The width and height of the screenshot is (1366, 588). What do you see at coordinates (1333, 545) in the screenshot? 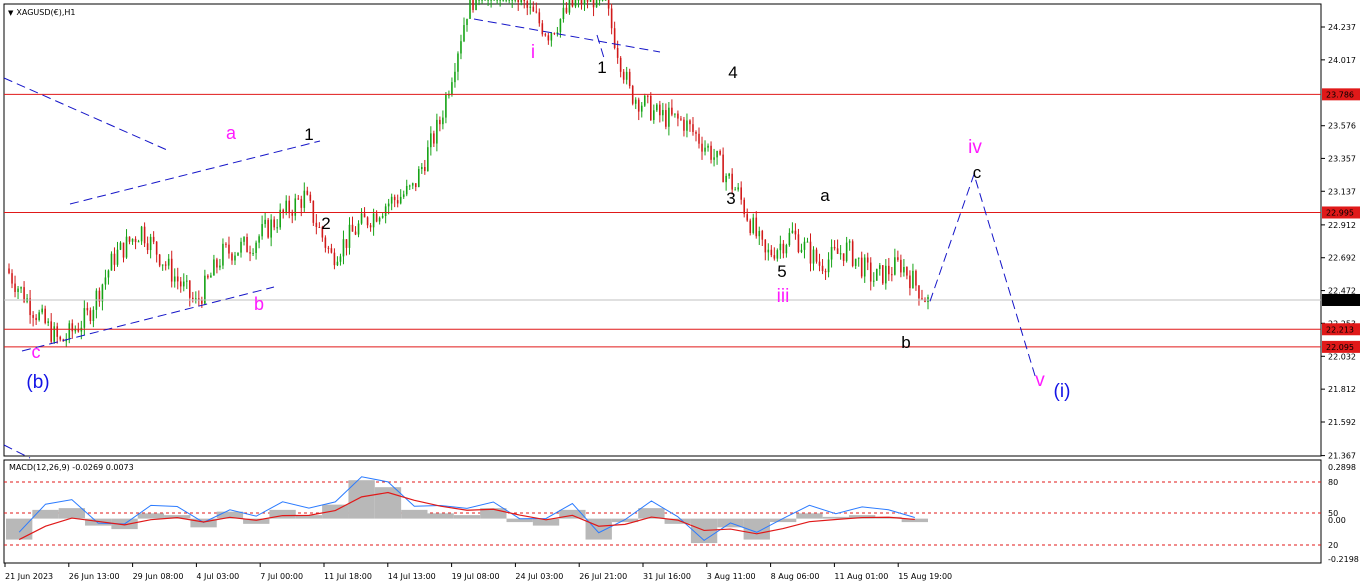
I see `macd-axis-label: 20` at bounding box center [1333, 545].